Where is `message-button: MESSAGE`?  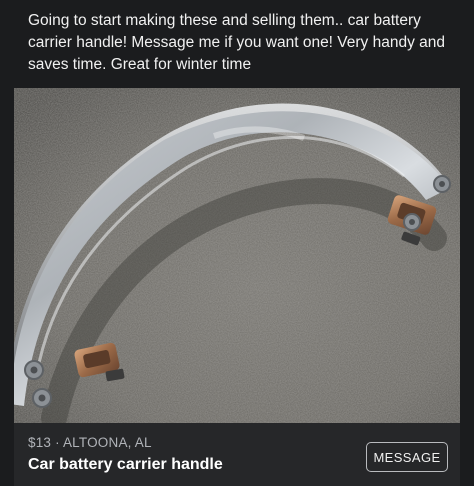 message-button: MESSAGE is located at coordinates (407, 457).